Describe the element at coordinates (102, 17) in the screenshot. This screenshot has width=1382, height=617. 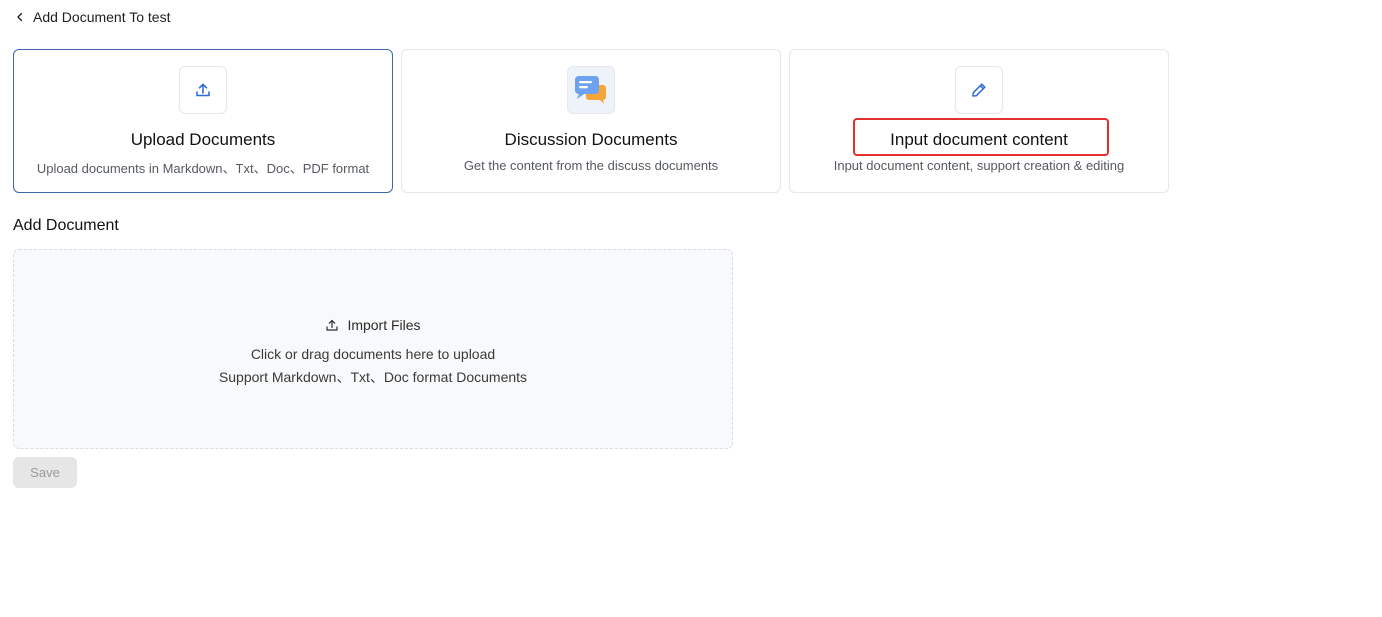
I see `page-title: Add Document To test` at that location.